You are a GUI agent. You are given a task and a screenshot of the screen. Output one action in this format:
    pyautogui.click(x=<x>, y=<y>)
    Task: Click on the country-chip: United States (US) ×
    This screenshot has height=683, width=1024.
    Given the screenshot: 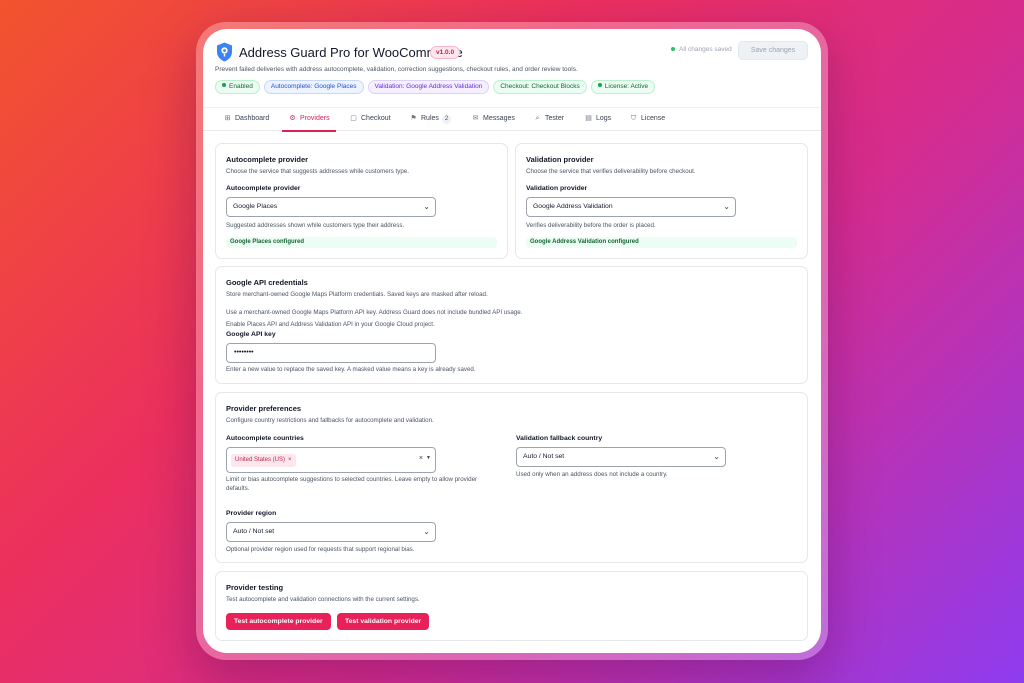 What is the action you would take?
    pyautogui.click(x=263, y=460)
    